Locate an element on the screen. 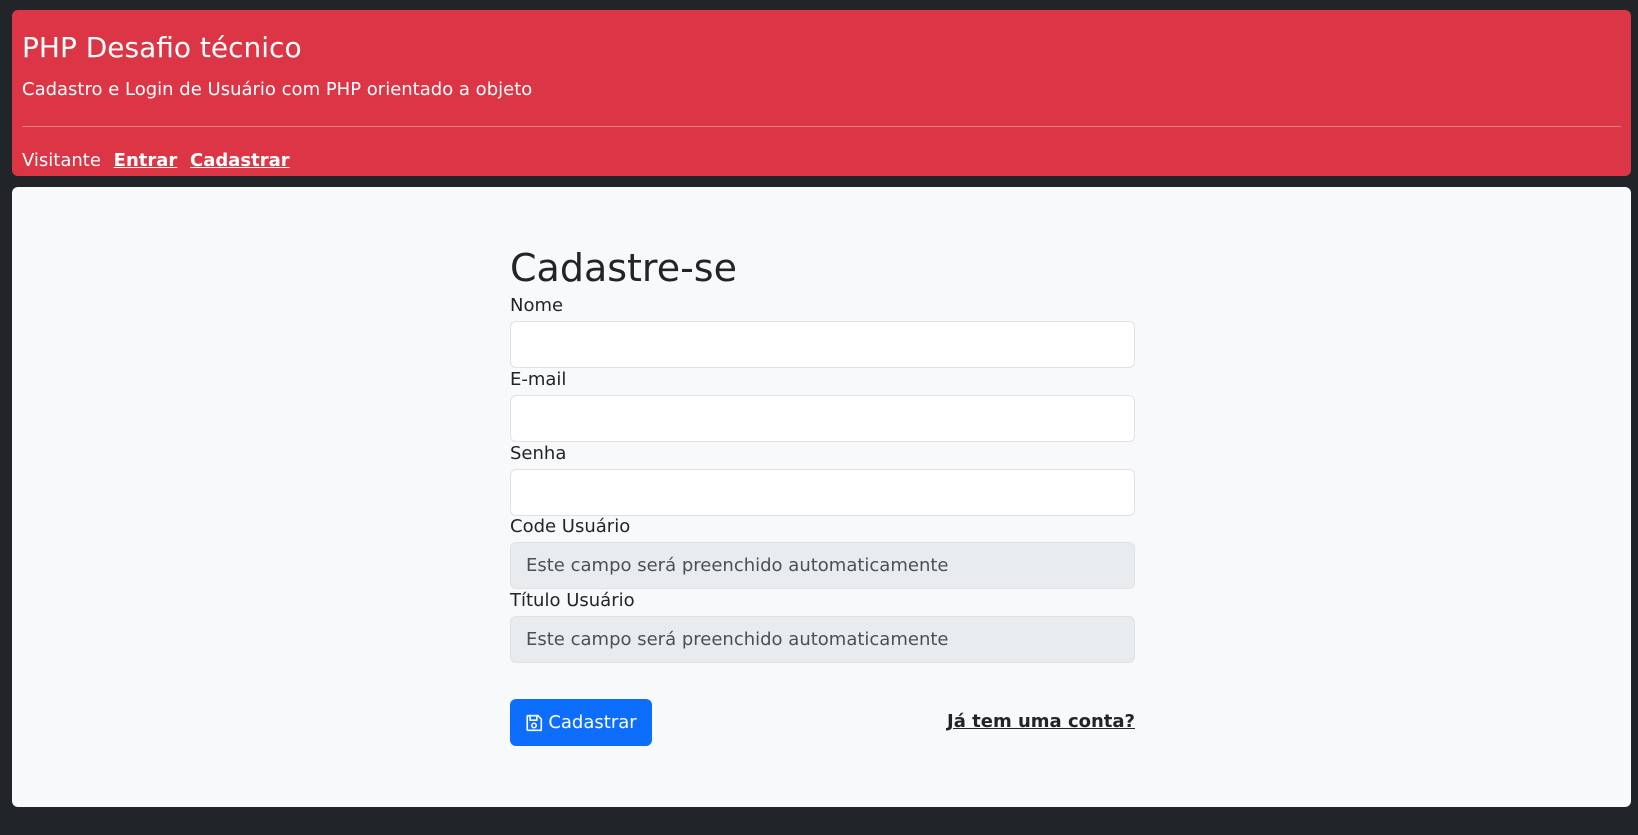 The width and height of the screenshot is (1638, 835). register-link: Cadastrar is located at coordinates (240, 160).